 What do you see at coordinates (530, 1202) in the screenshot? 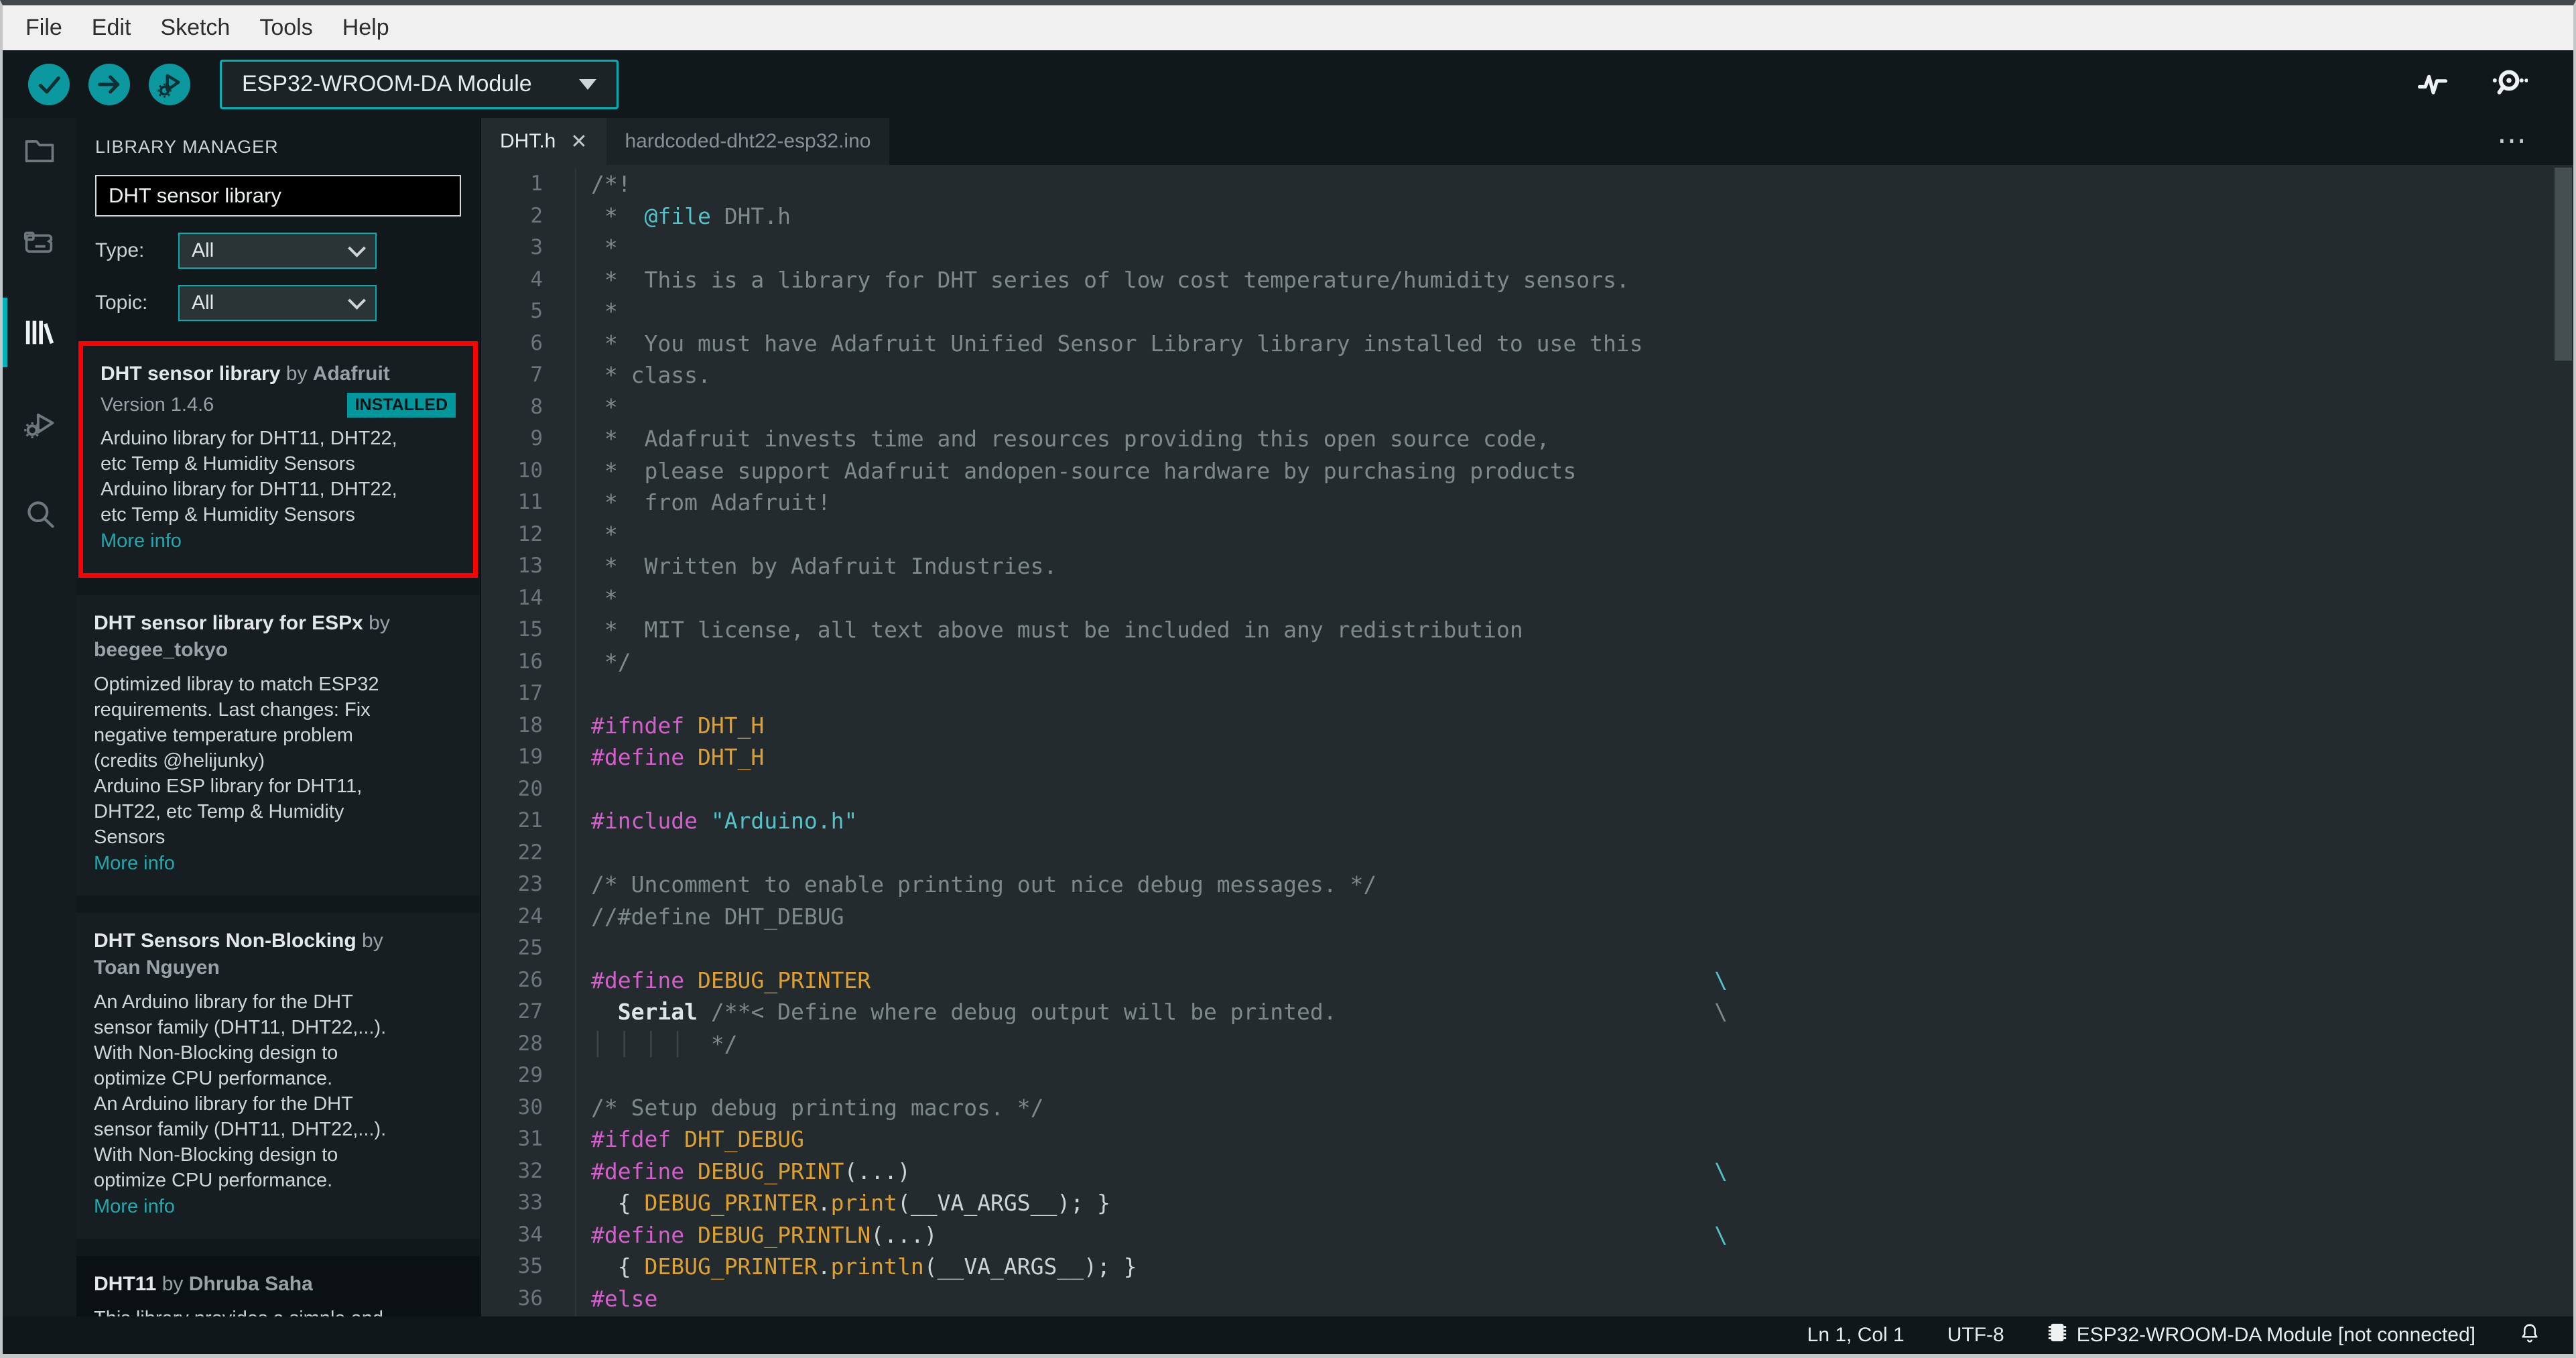
I see `line-number: 33` at bounding box center [530, 1202].